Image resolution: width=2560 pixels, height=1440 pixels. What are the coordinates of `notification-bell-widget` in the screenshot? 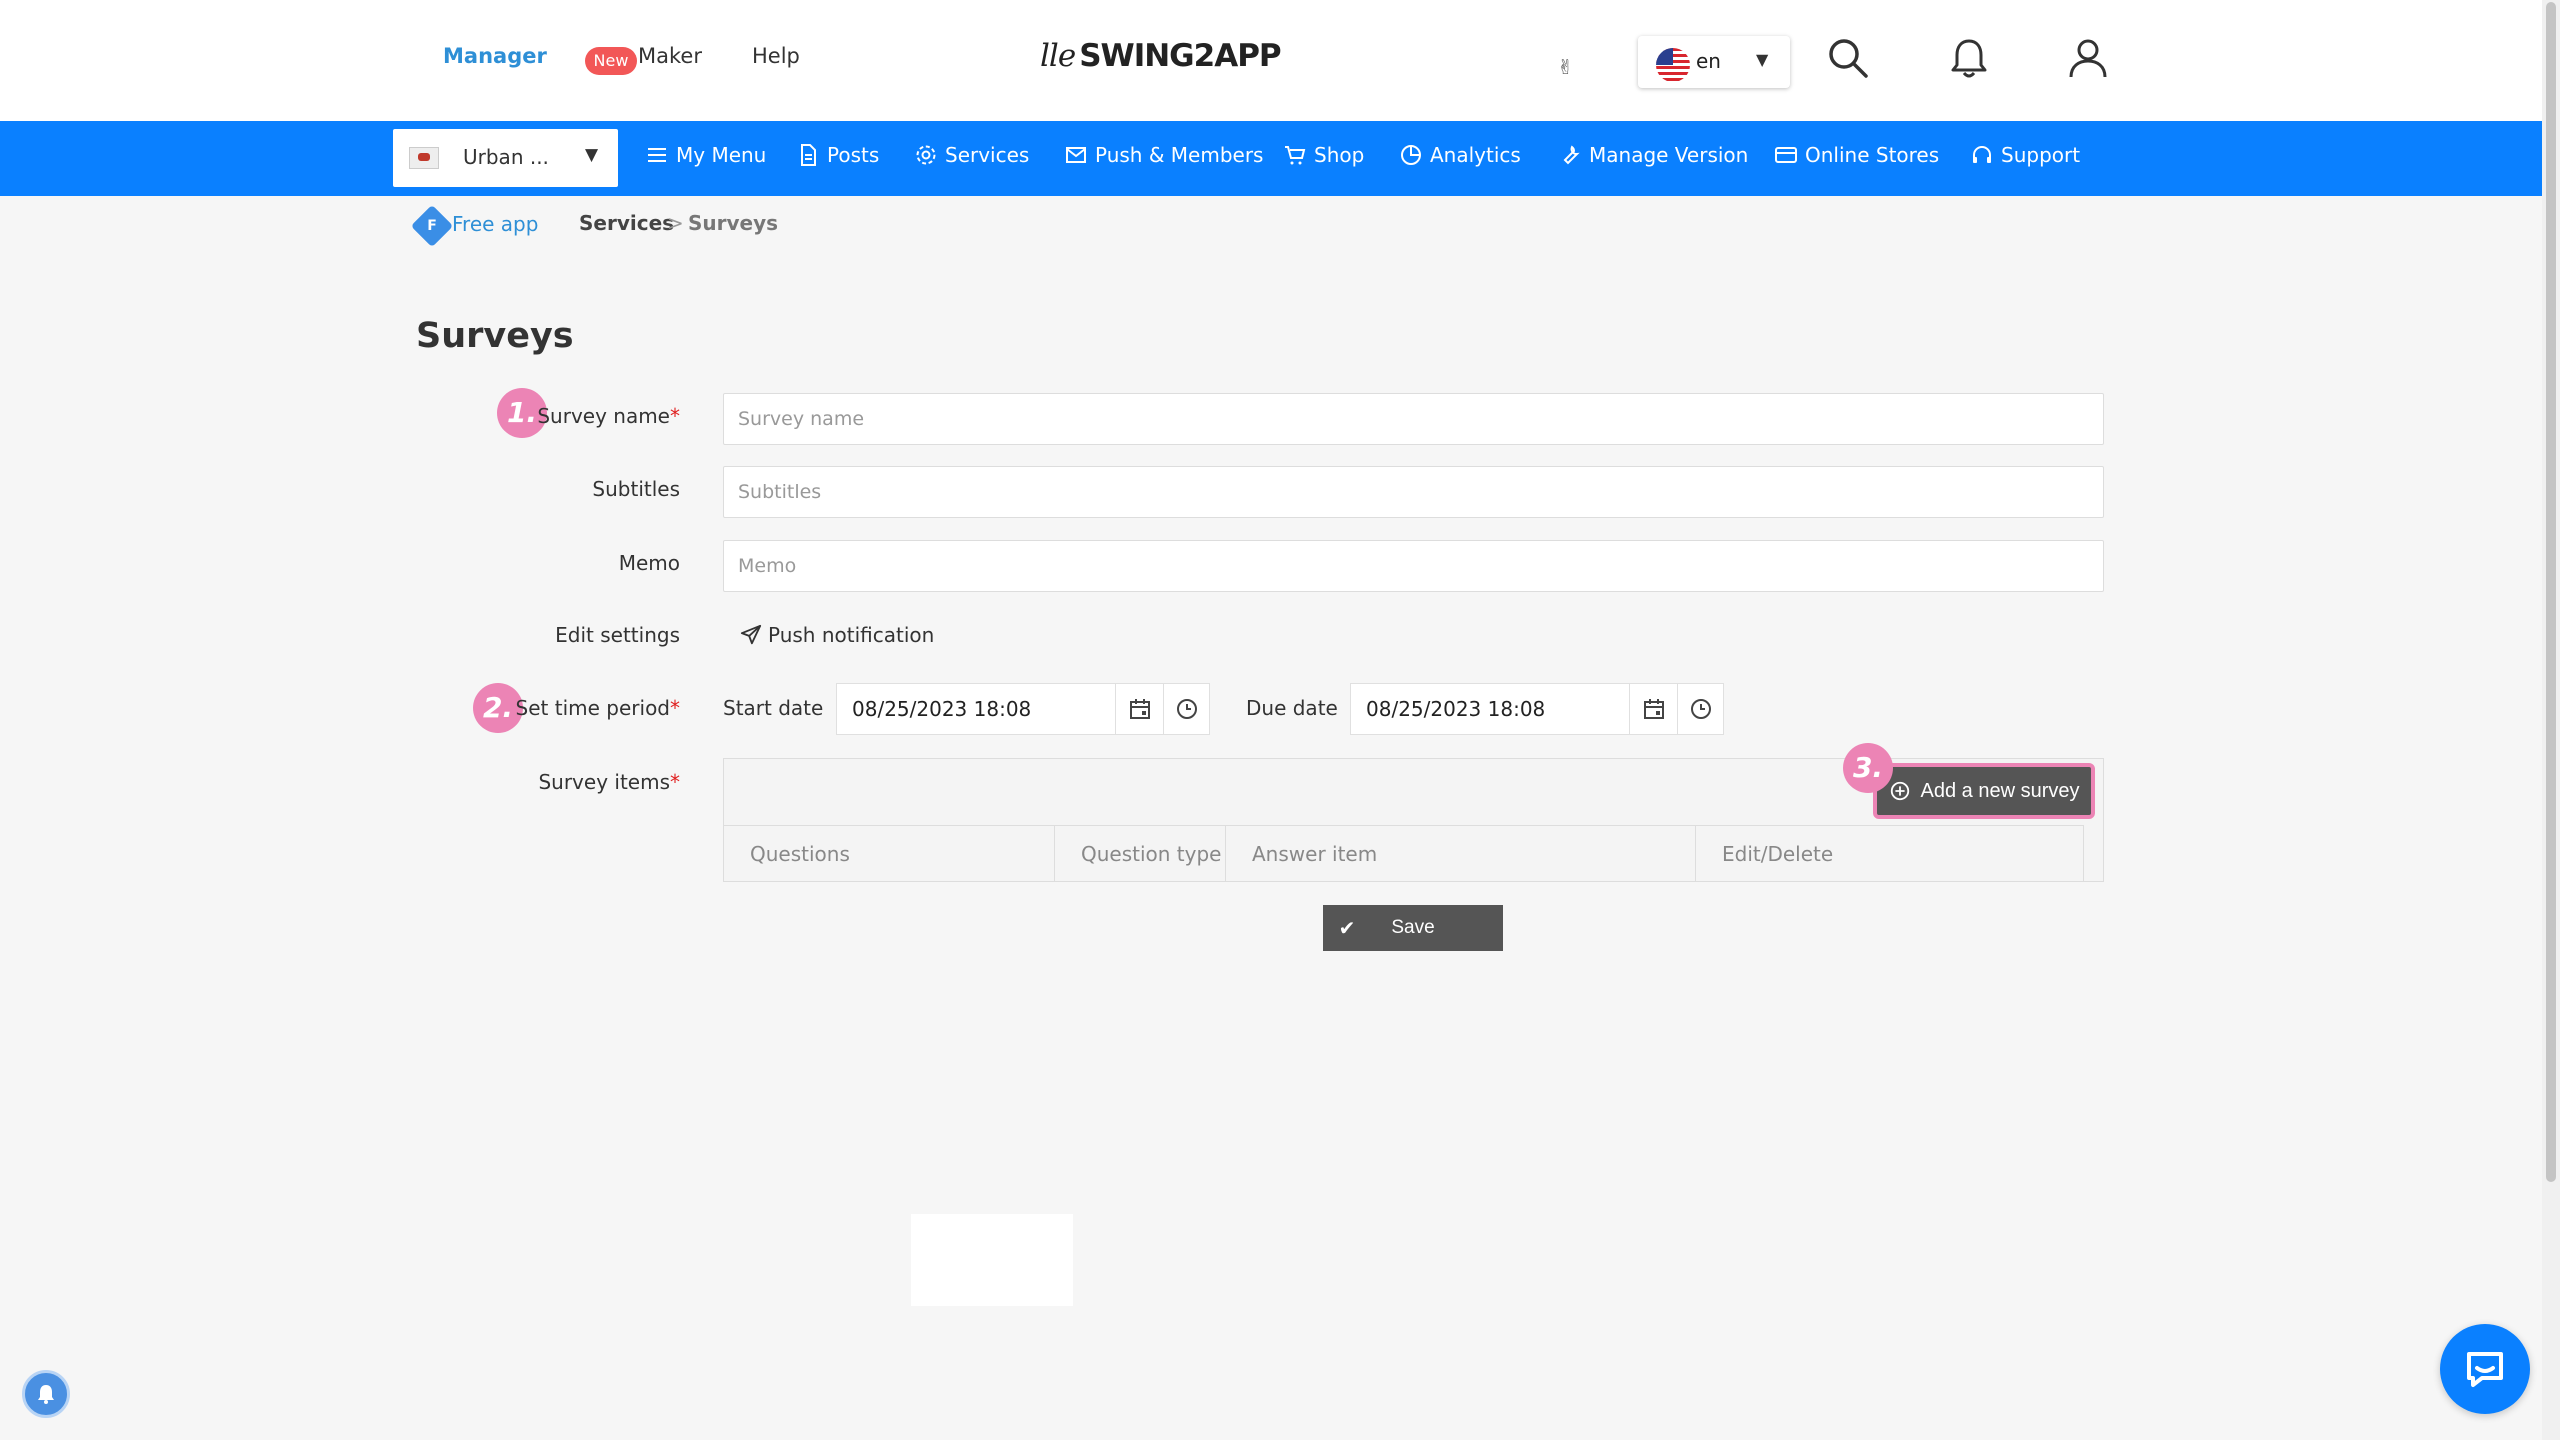 It's located at (46, 1394).